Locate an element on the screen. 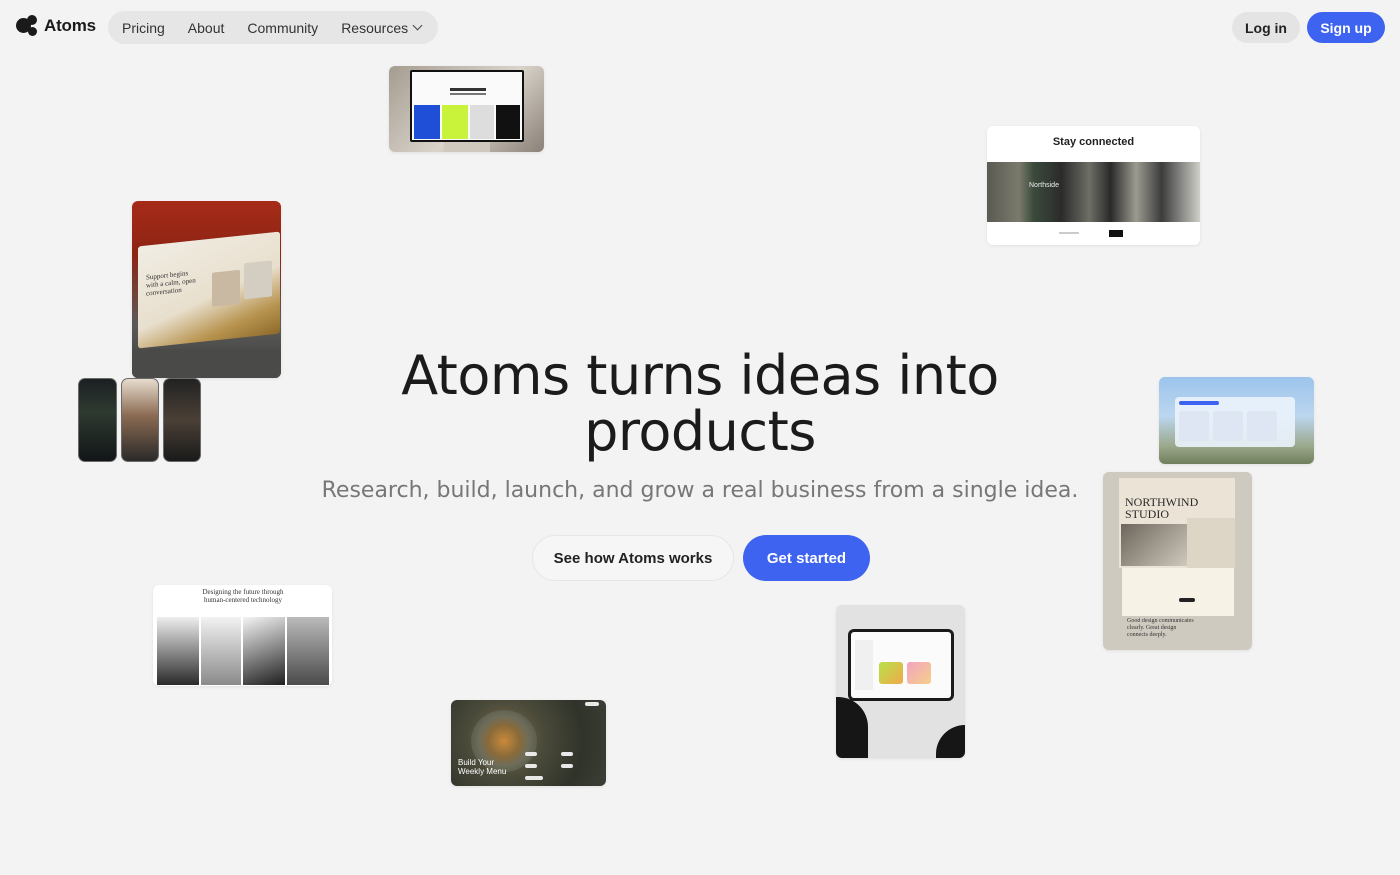  brand-name: Atoms is located at coordinates (70, 25).